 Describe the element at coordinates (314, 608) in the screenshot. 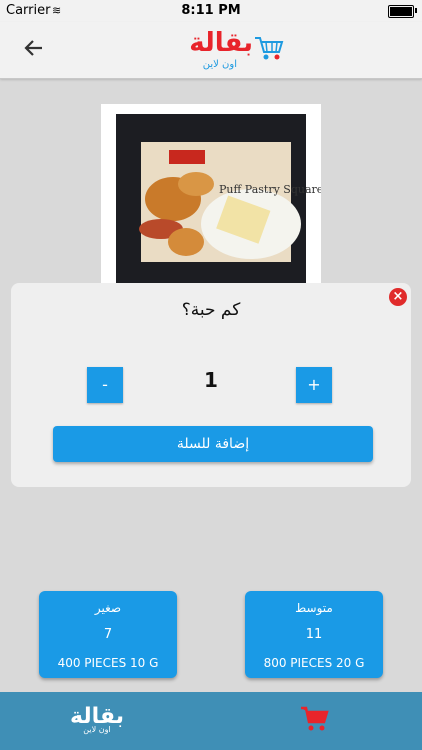

I see `size-name: متوسط` at that location.